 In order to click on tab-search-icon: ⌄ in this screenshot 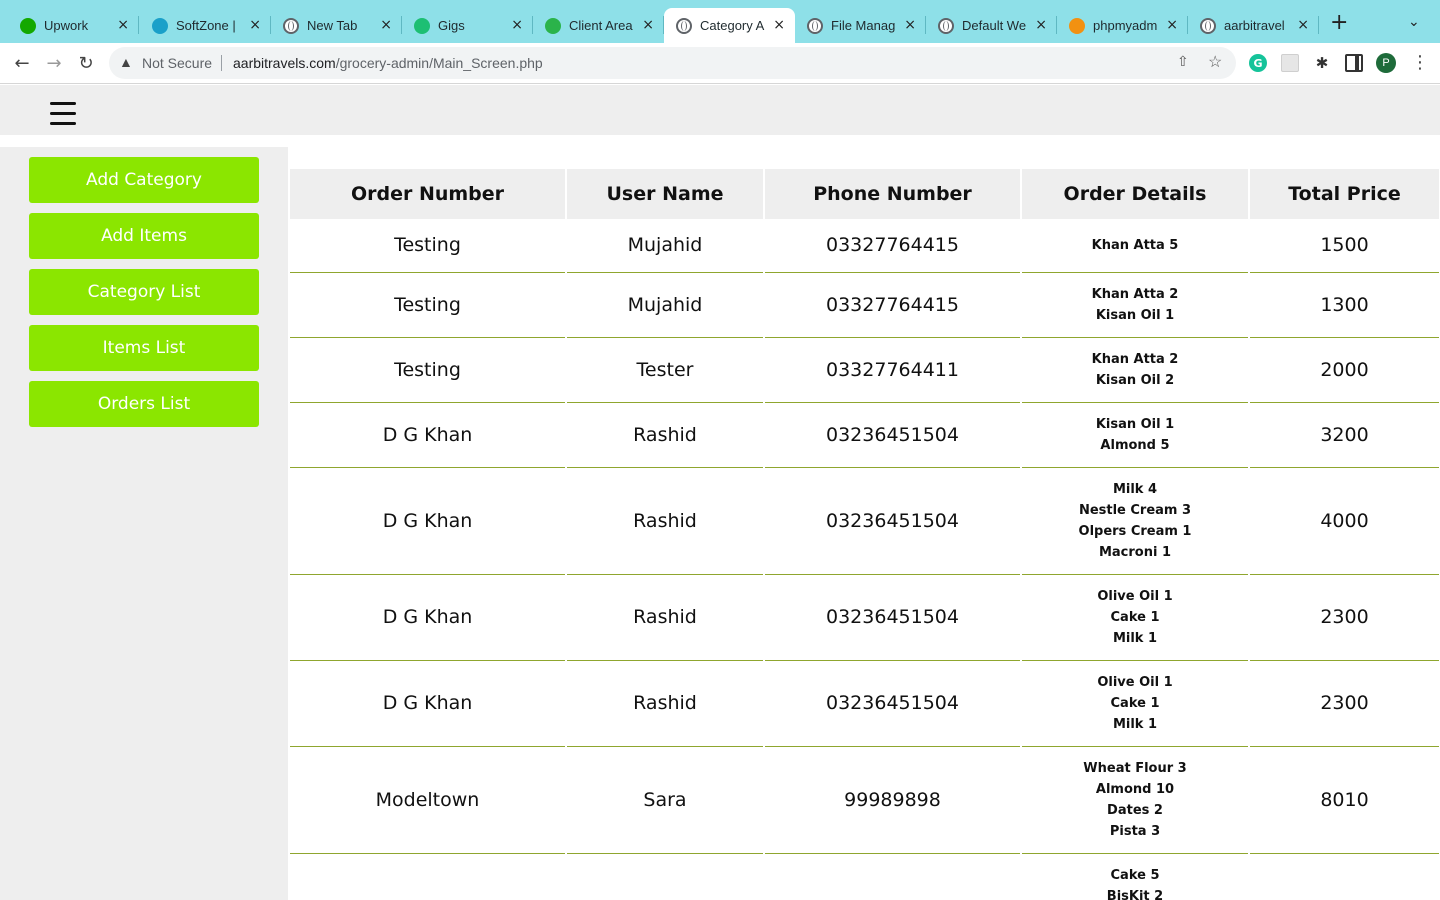, I will do `click(1414, 22)`.